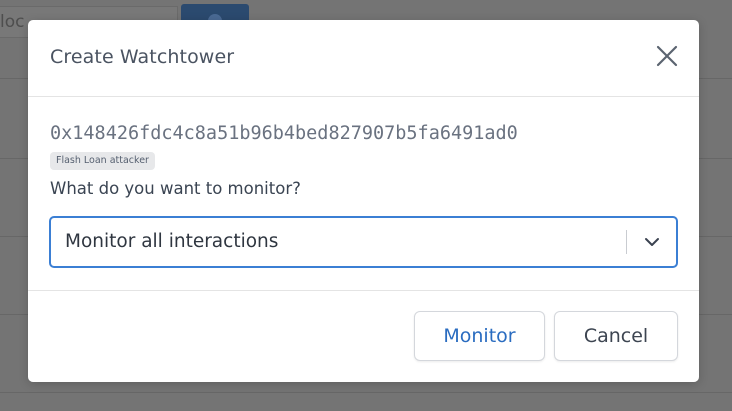 This screenshot has width=732, height=411. I want to click on monitor-question-label: What do you want to monitor?, so click(175, 188).